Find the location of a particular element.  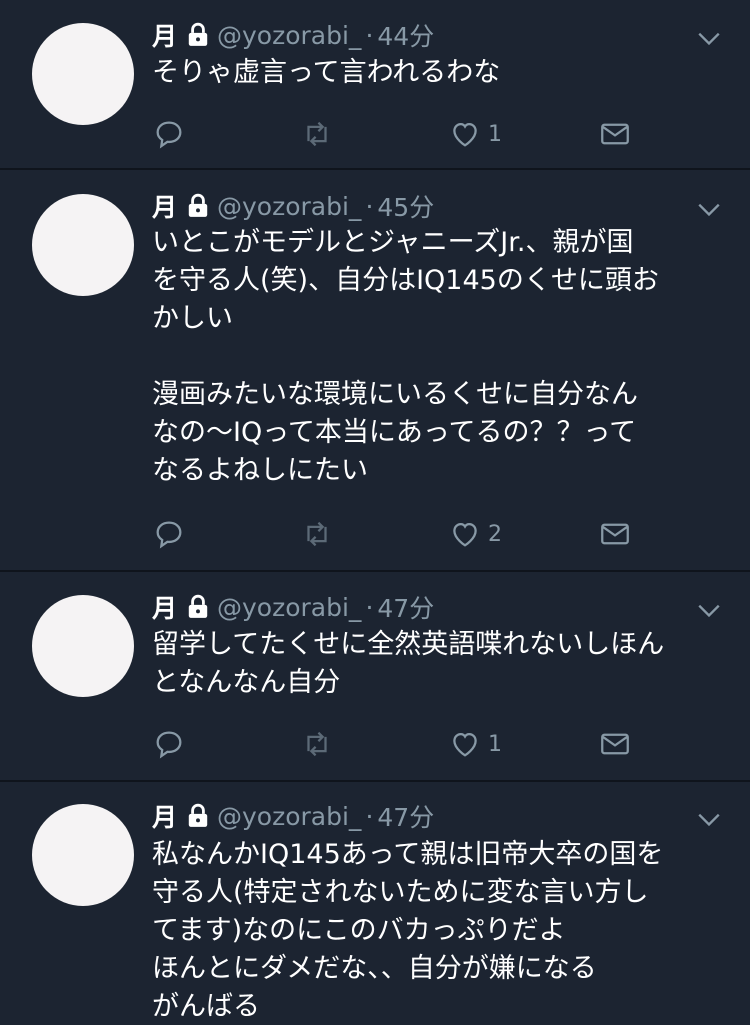

tweet-header: 月 @yozorabi_ · 45分 is located at coordinates (293, 206).